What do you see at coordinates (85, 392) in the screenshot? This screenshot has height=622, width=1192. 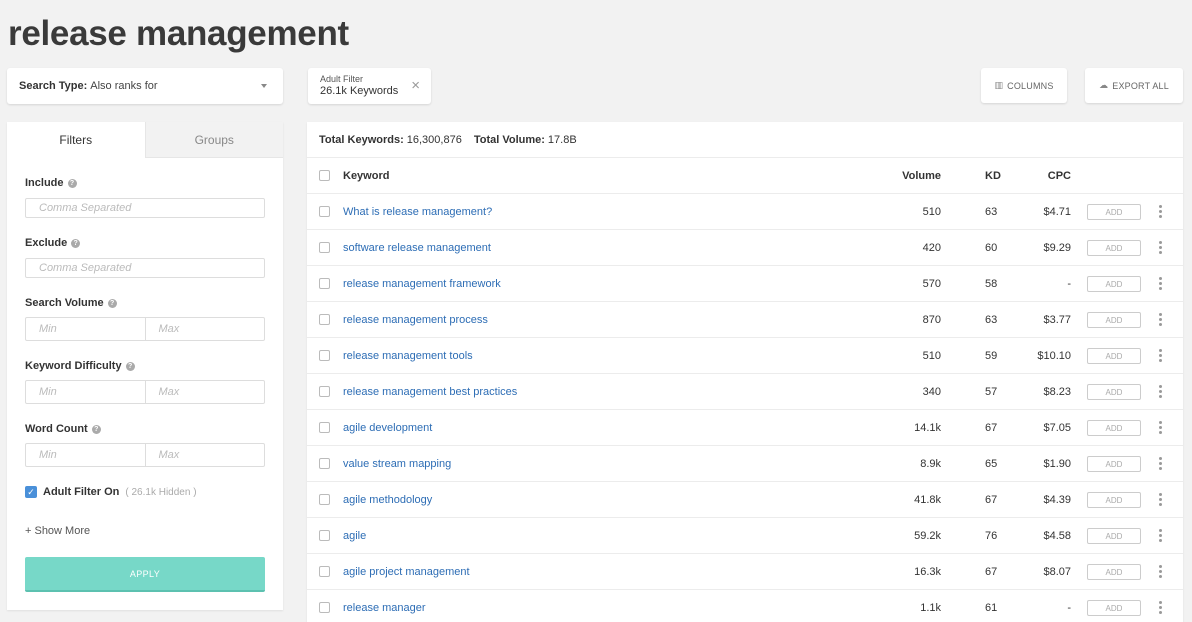 I see `kd-min-input: Min` at bounding box center [85, 392].